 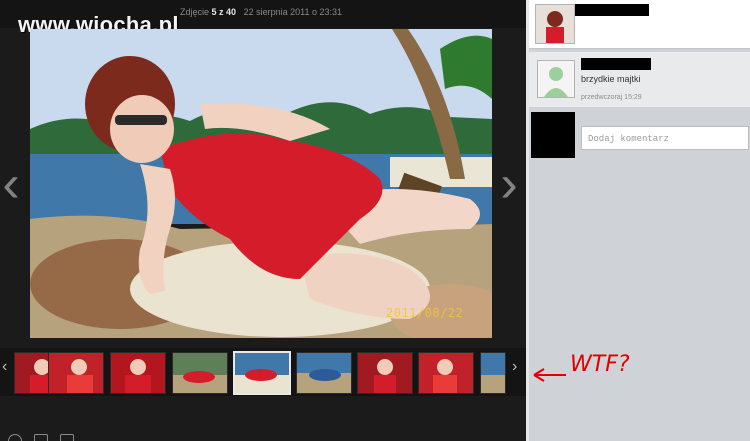 What do you see at coordinates (67, 437) in the screenshot?
I see `comment-icon` at bounding box center [67, 437].